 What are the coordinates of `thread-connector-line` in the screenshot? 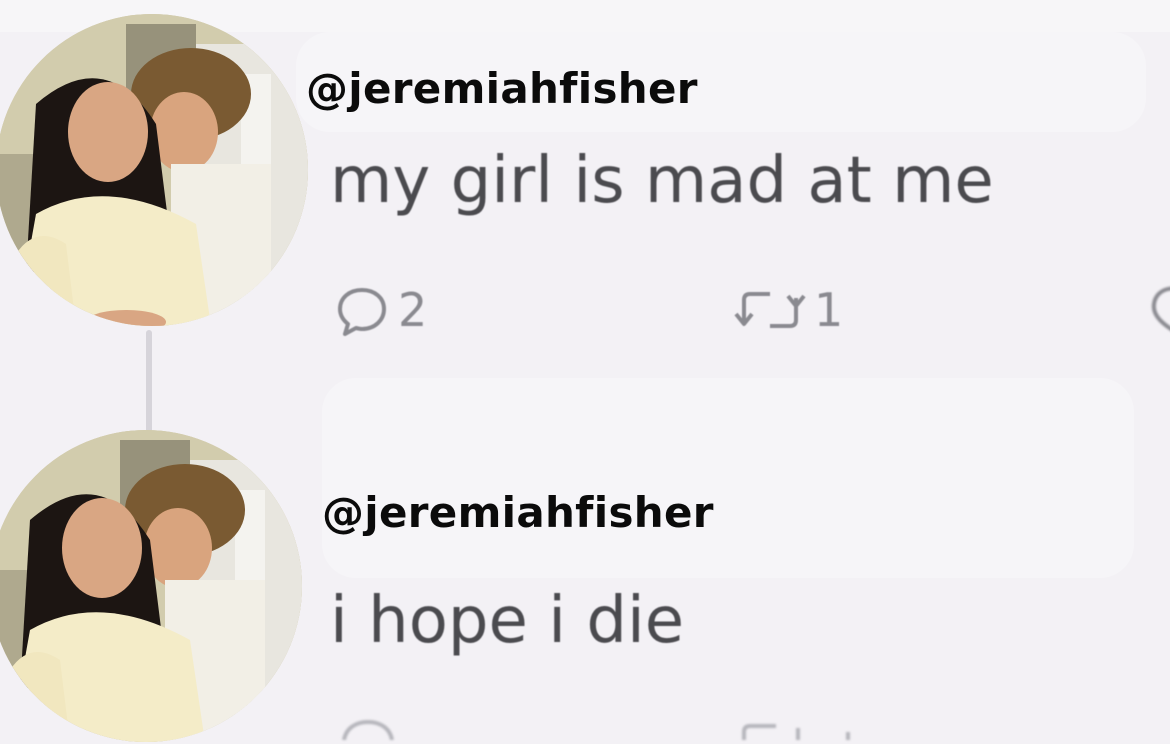 It's located at (149, 385).